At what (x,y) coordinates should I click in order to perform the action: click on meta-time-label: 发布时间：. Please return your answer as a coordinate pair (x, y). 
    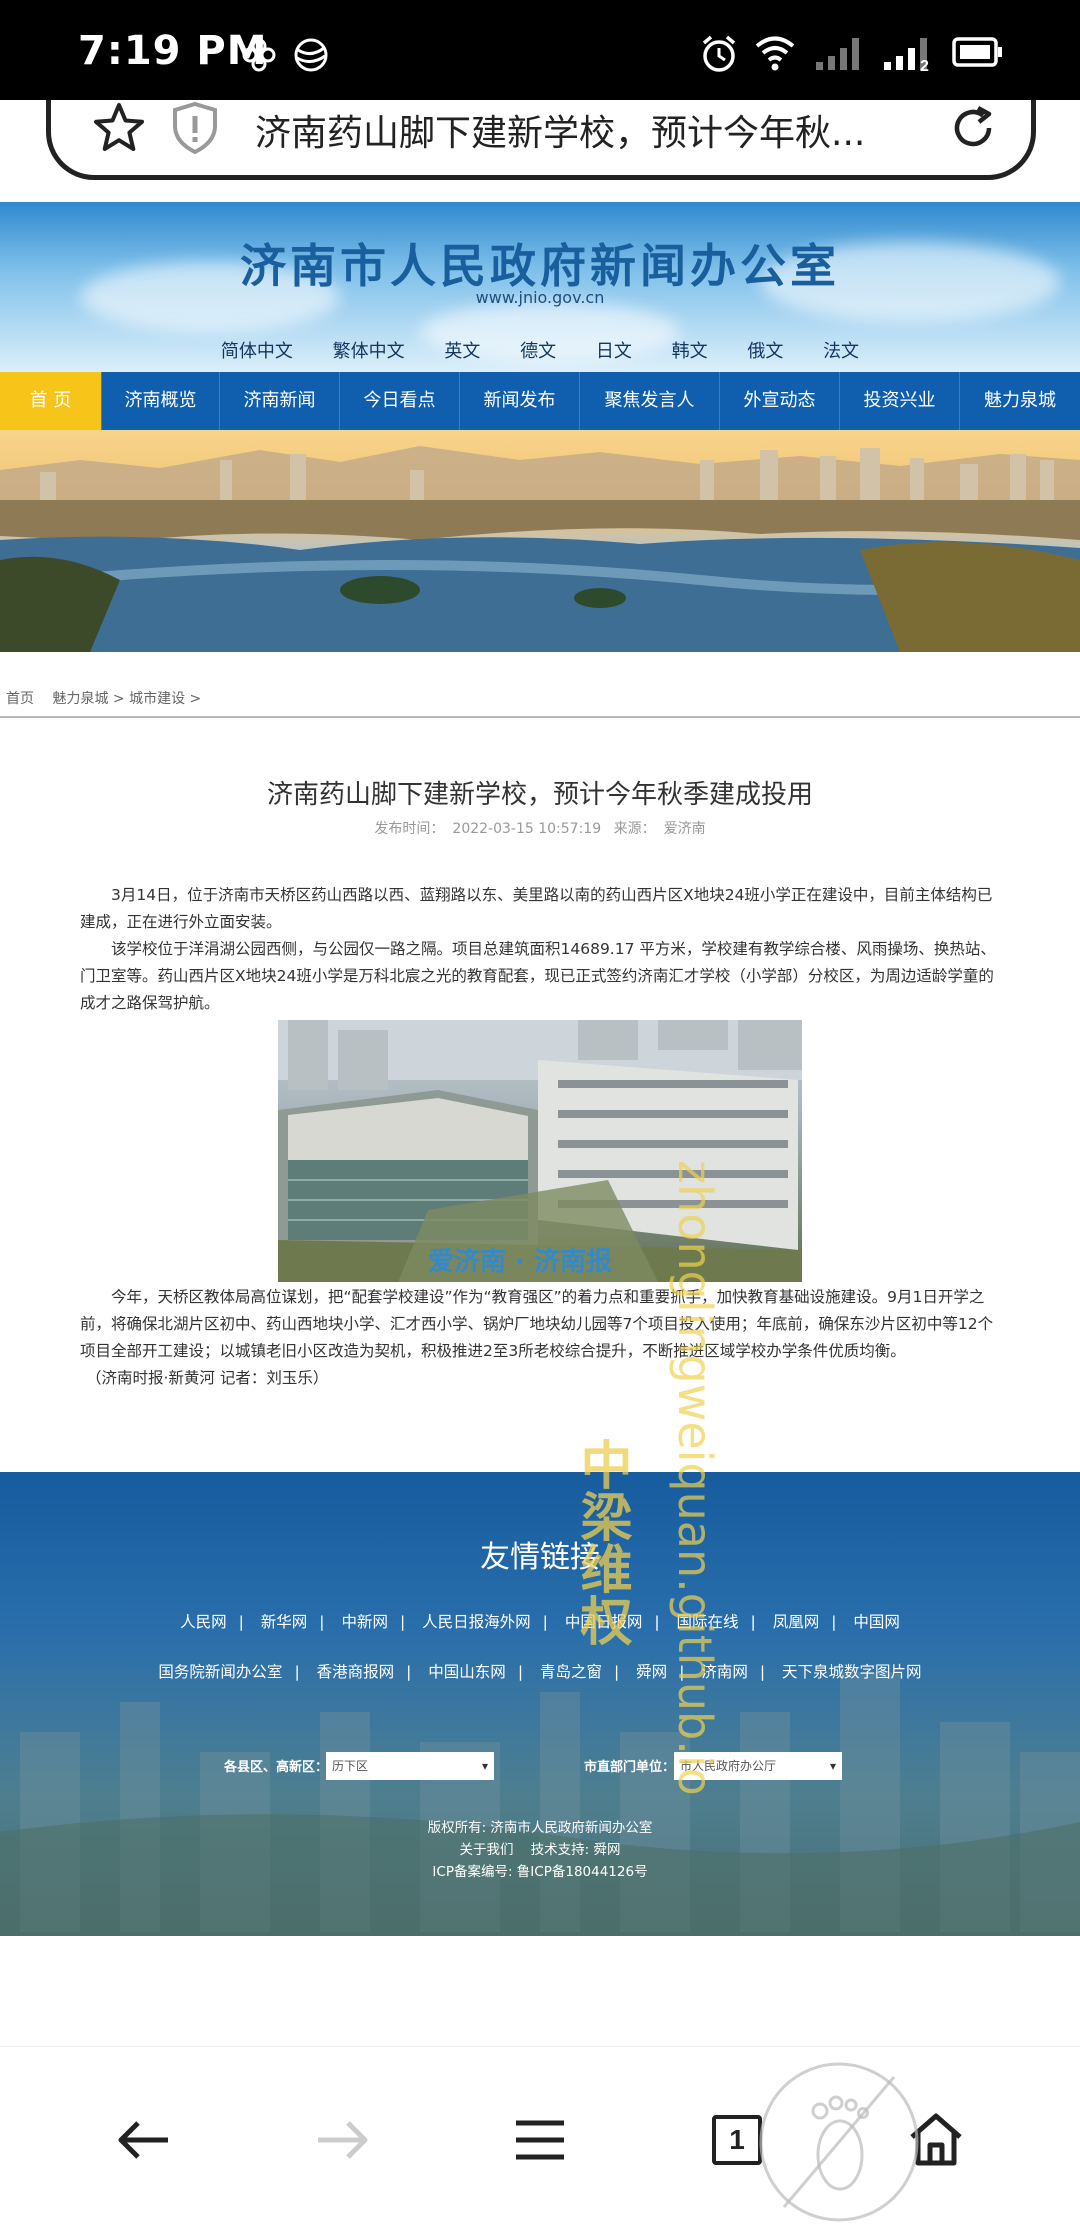
    Looking at the image, I should click on (409, 829).